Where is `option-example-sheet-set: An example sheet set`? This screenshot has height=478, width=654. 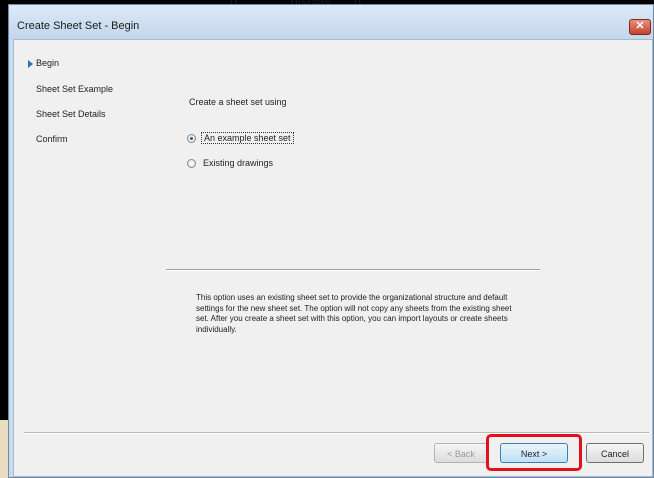
option-example-sheet-set: An example sheet set is located at coordinates (240, 138).